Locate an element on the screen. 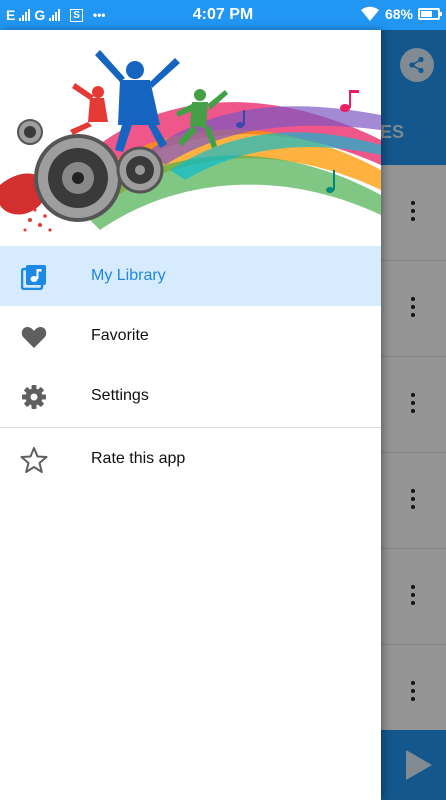 The height and width of the screenshot is (800, 446). gear-icon is located at coordinates (34, 397).